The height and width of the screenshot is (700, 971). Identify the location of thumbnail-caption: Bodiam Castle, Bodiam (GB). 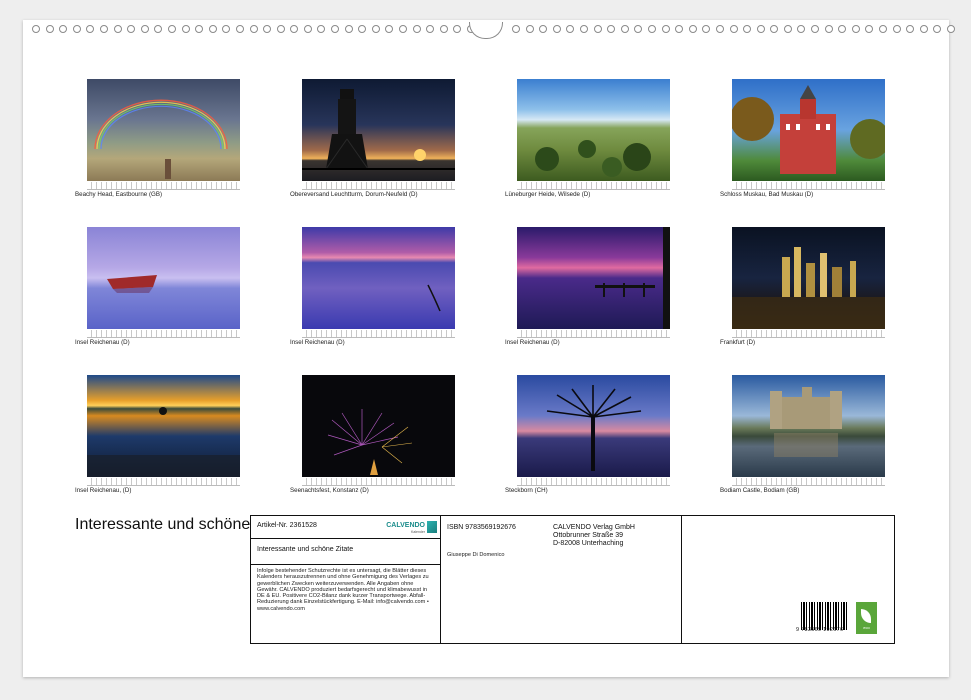
(760, 490).